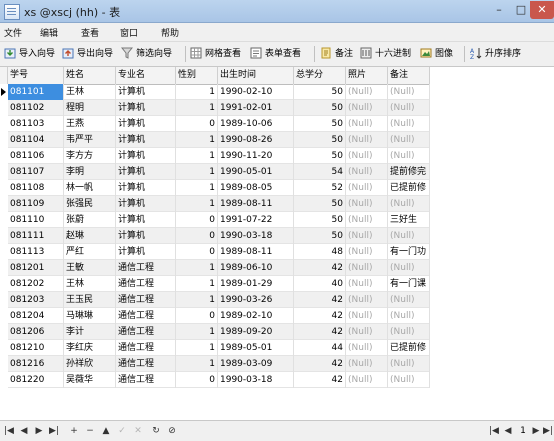 Image resolution: width=554 pixels, height=441 pixels. I want to click on column-header-remark: 备注, so click(409, 75).